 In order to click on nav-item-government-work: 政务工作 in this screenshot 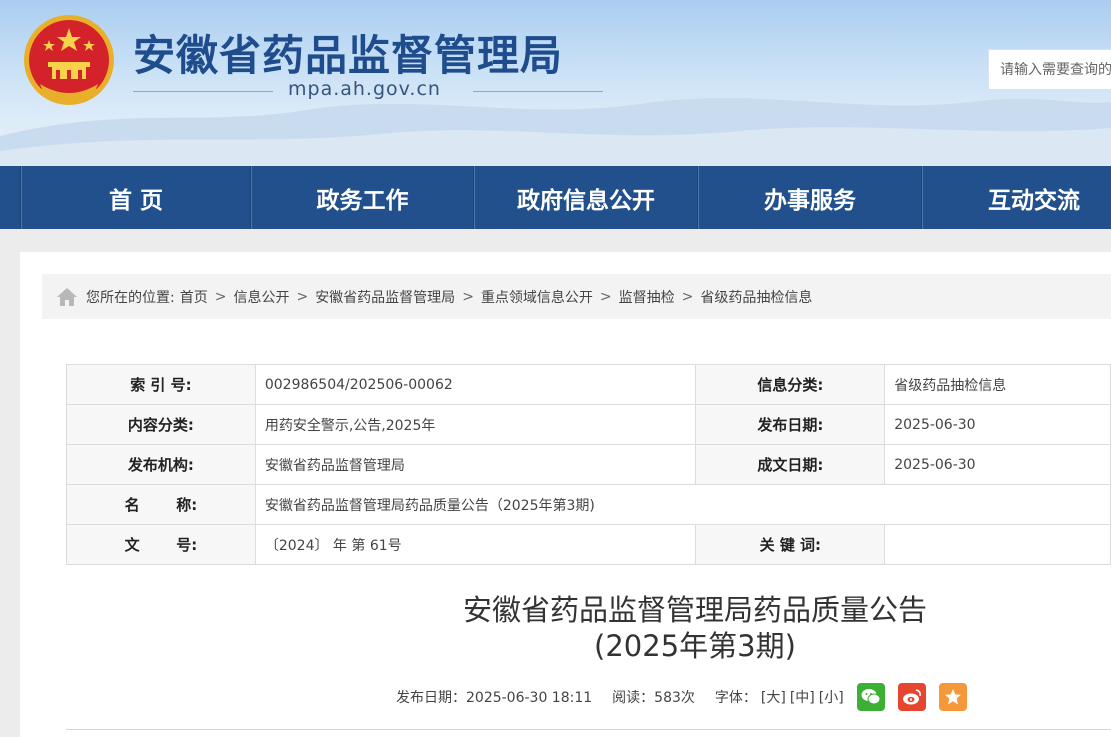, I will do `click(362, 197)`.